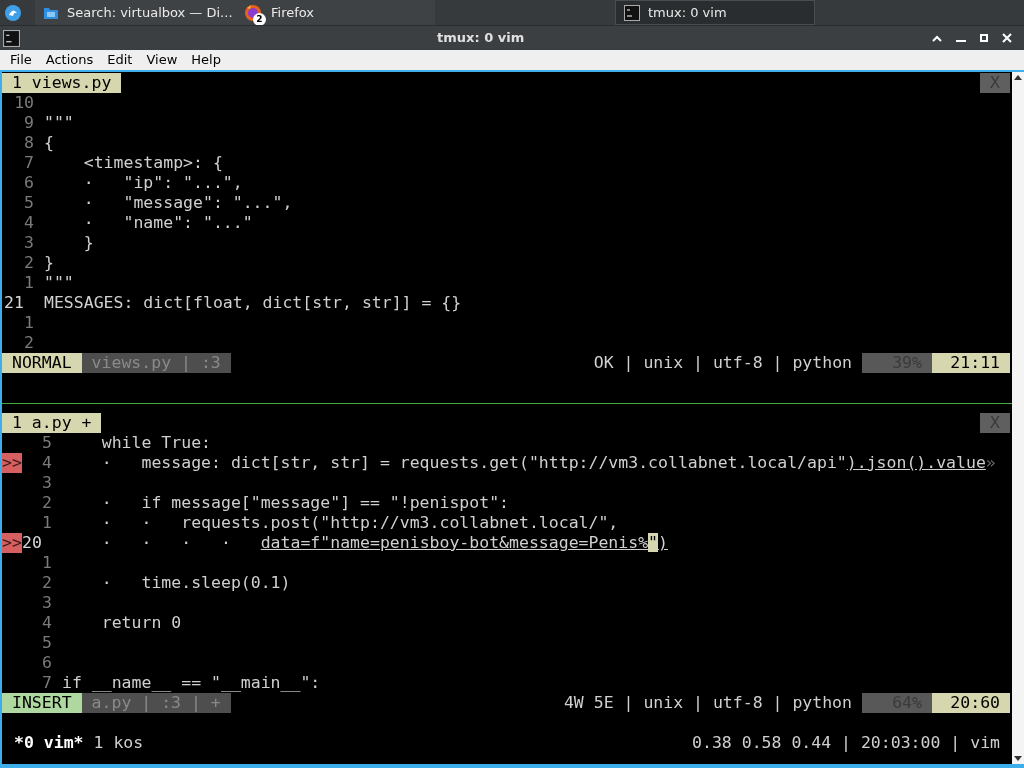  Describe the element at coordinates (971, 703) in the screenshot. I see `cursor-position: 20:60` at that location.